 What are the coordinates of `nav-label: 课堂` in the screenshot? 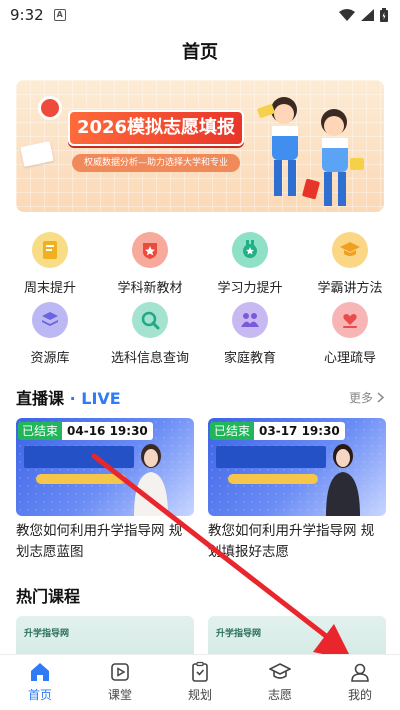 It's located at (119, 695).